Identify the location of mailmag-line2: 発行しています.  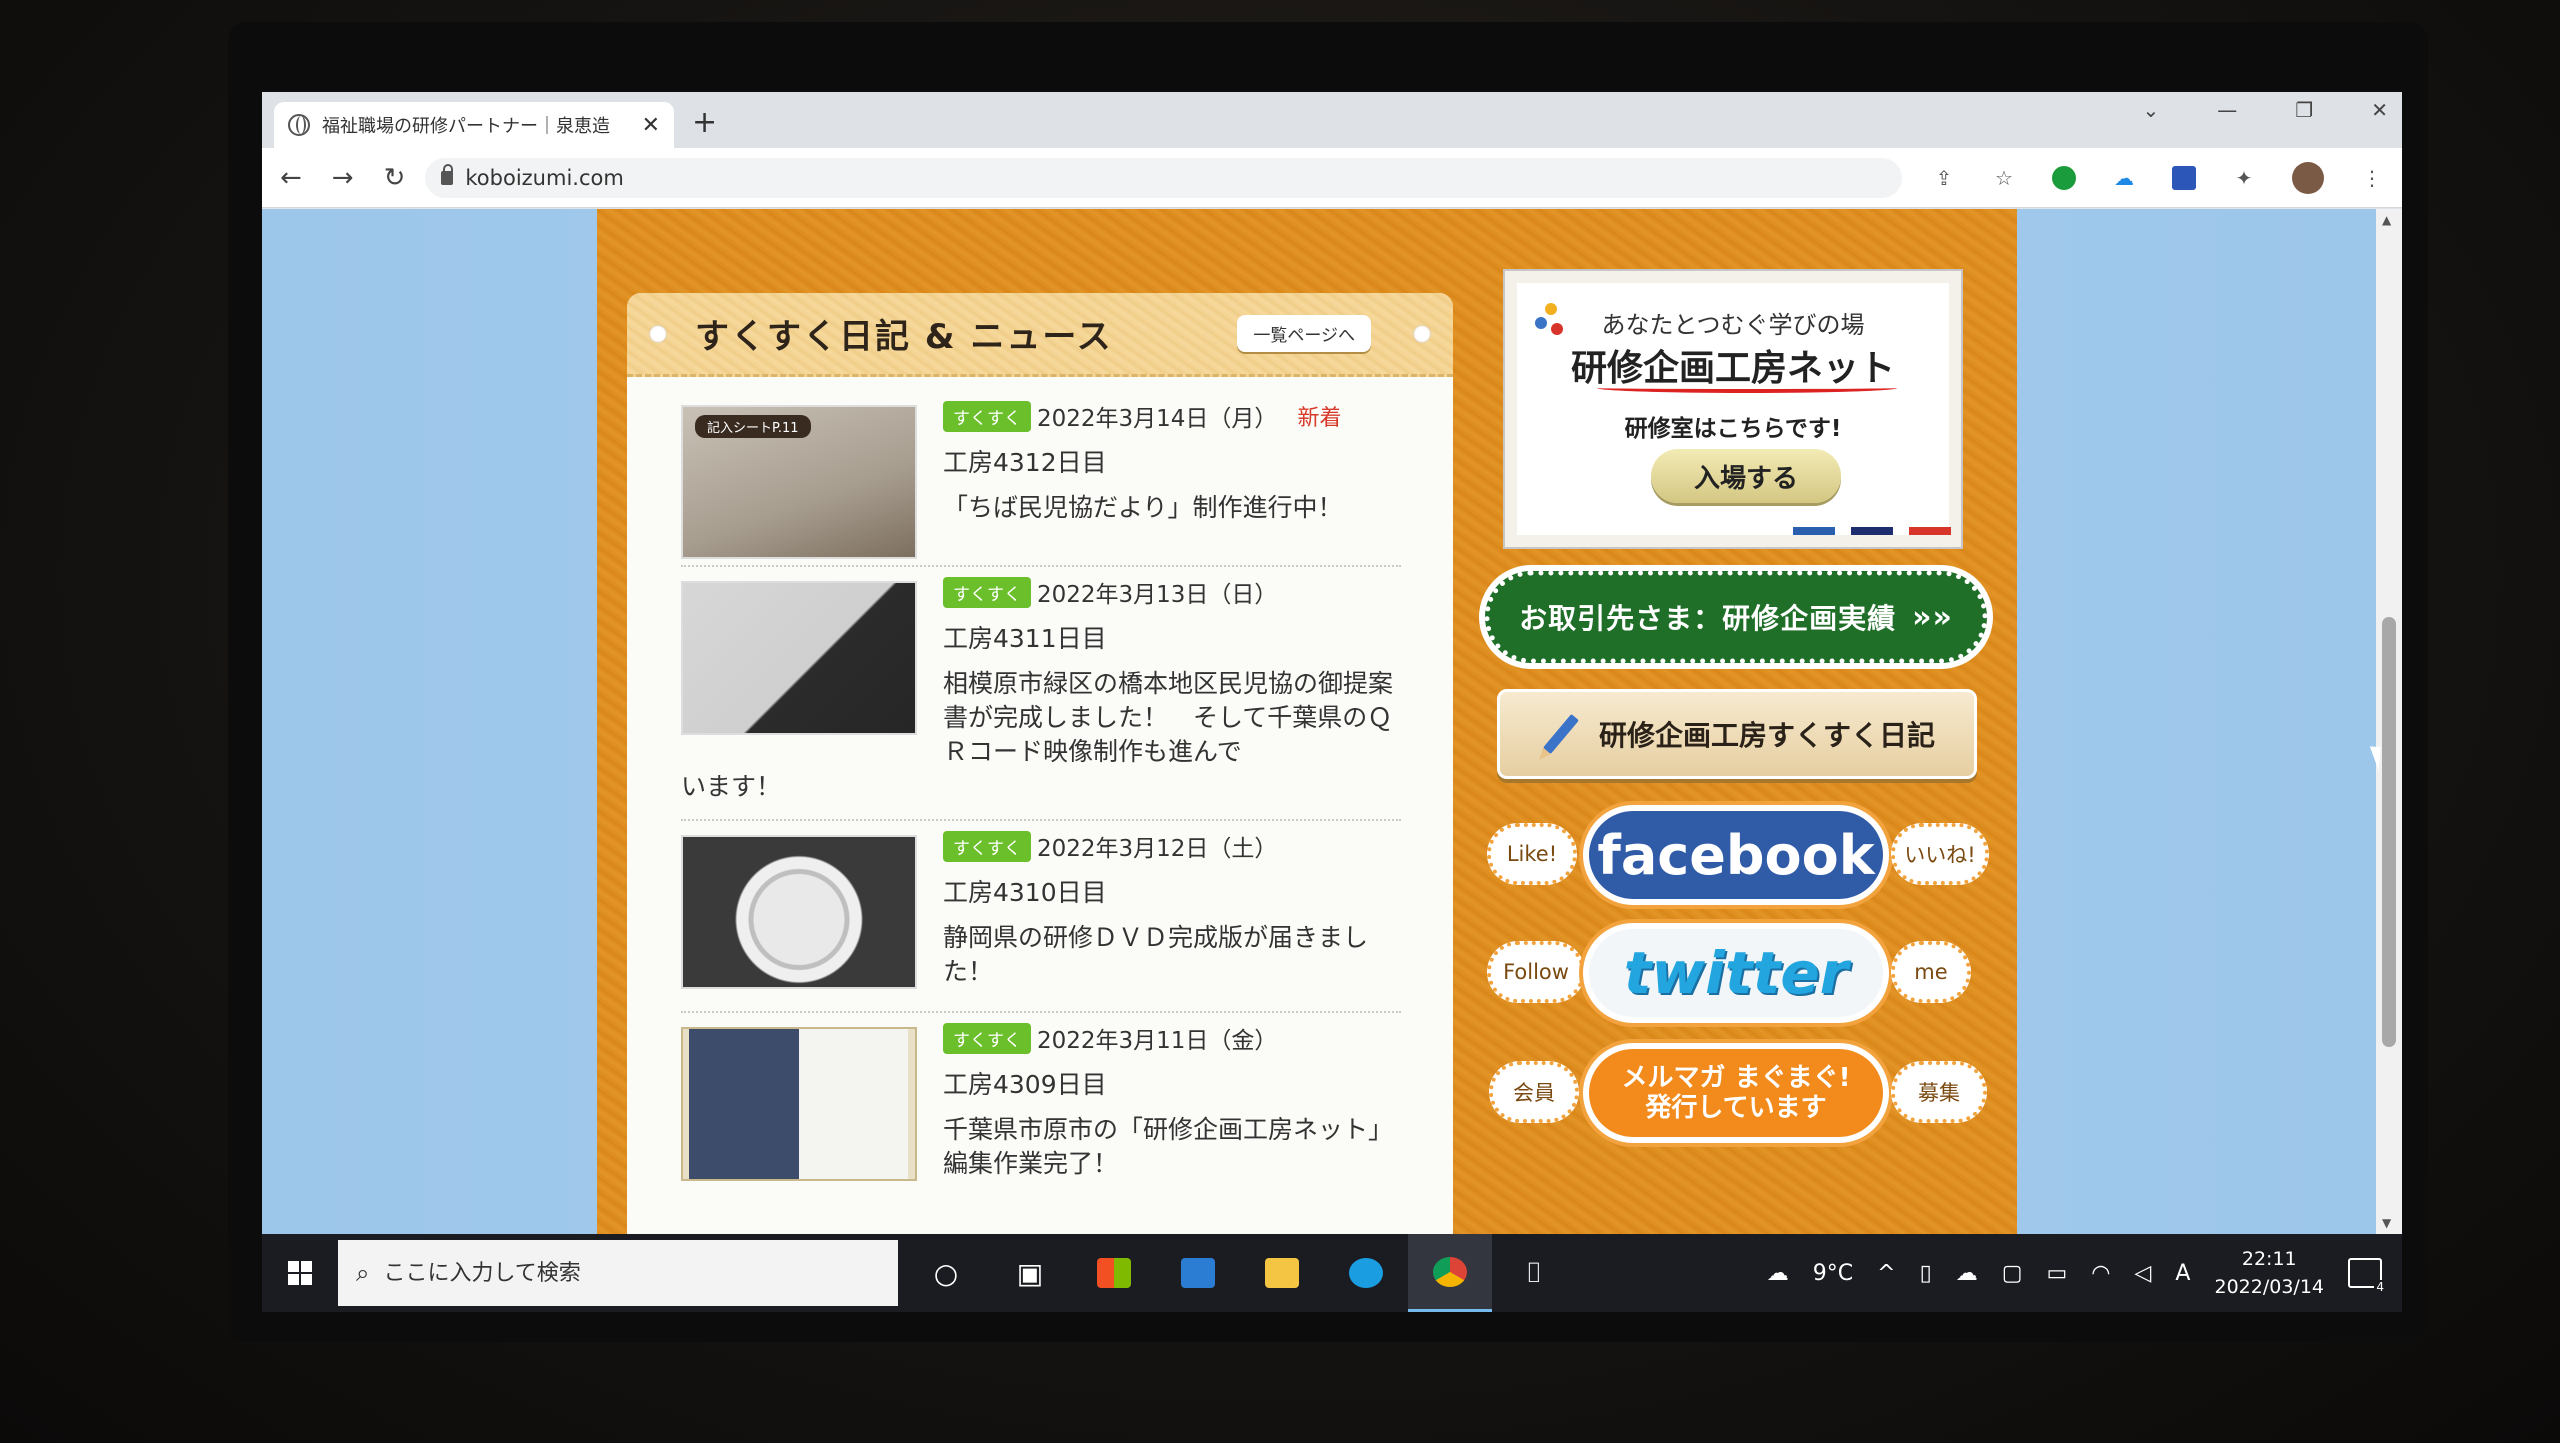
(1736, 1108).